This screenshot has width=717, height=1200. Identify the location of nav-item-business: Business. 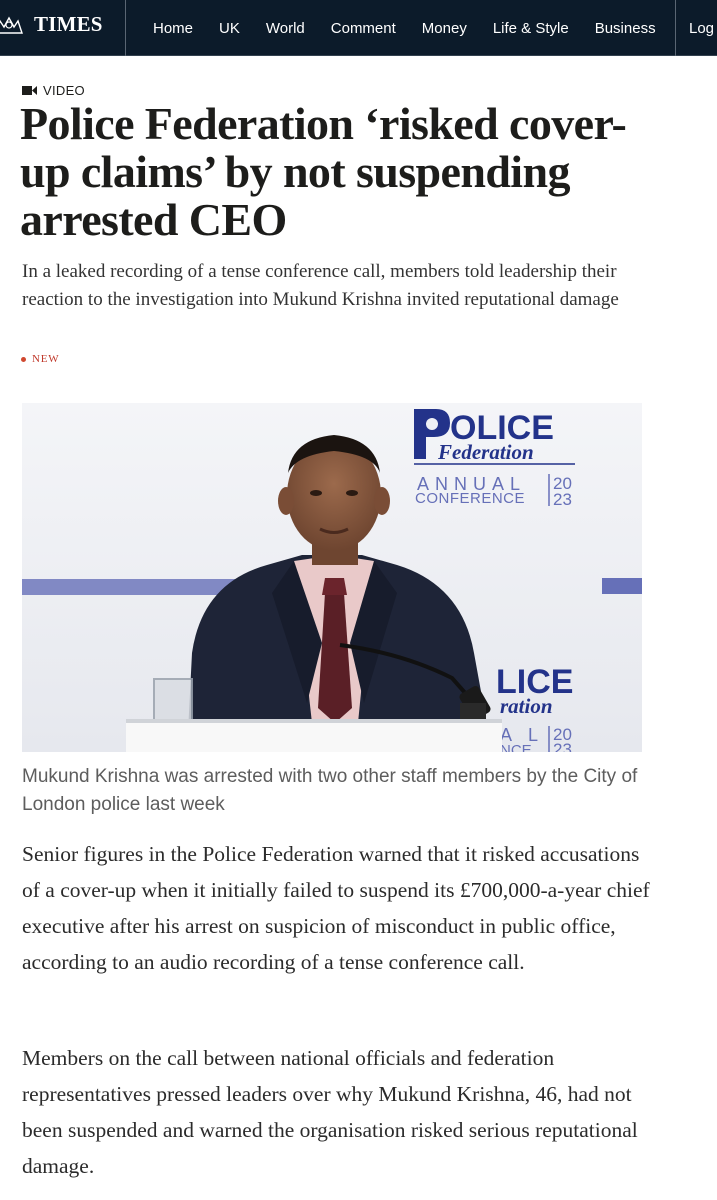
(625, 28).